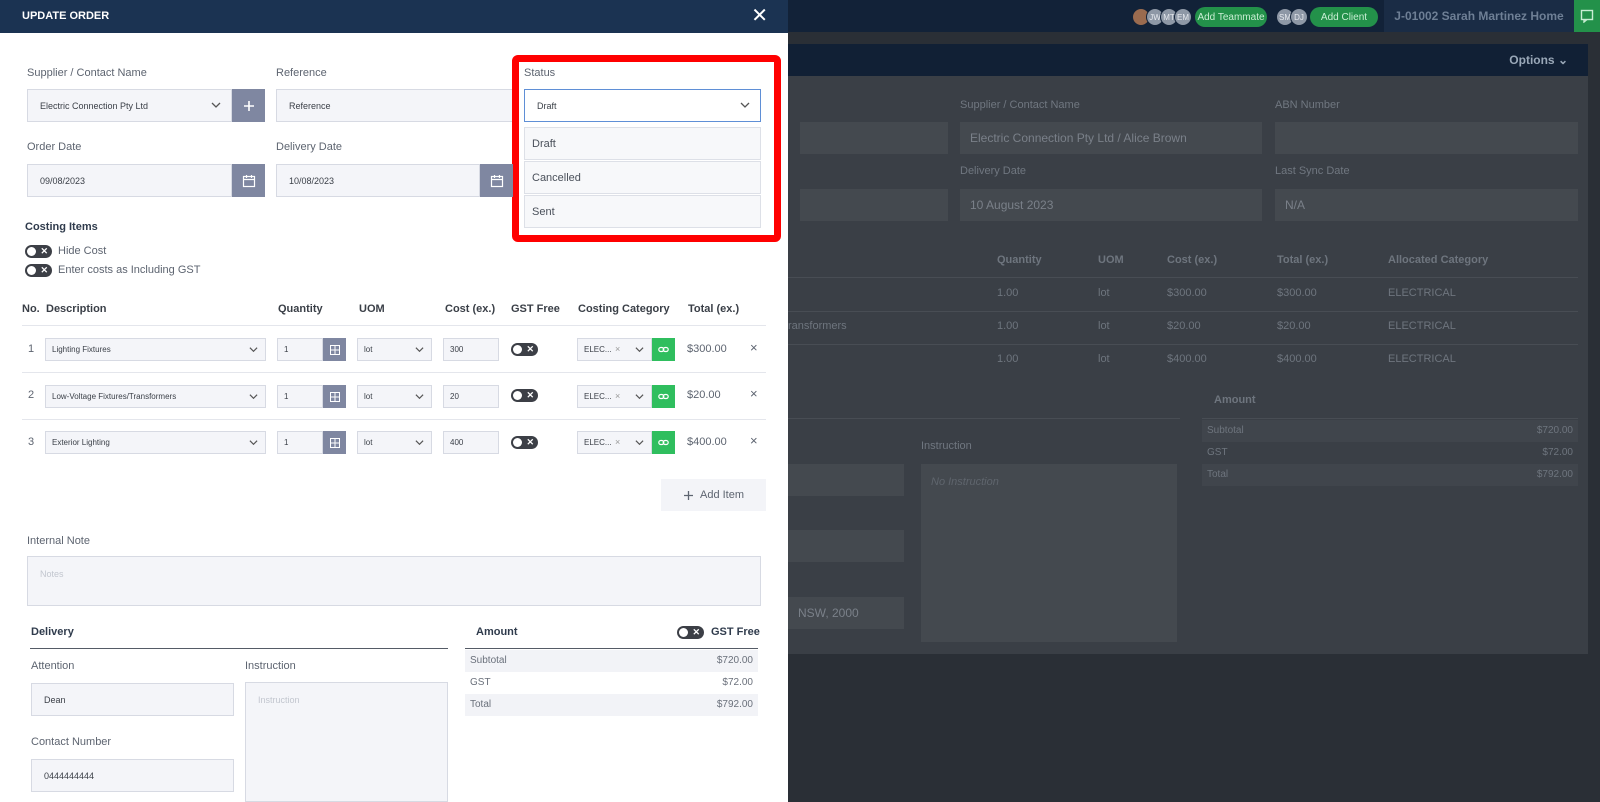 Image resolution: width=1600 pixels, height=802 pixels. Describe the element at coordinates (38, 270) in the screenshot. I see `incl-gst-toggle: ✕` at that location.